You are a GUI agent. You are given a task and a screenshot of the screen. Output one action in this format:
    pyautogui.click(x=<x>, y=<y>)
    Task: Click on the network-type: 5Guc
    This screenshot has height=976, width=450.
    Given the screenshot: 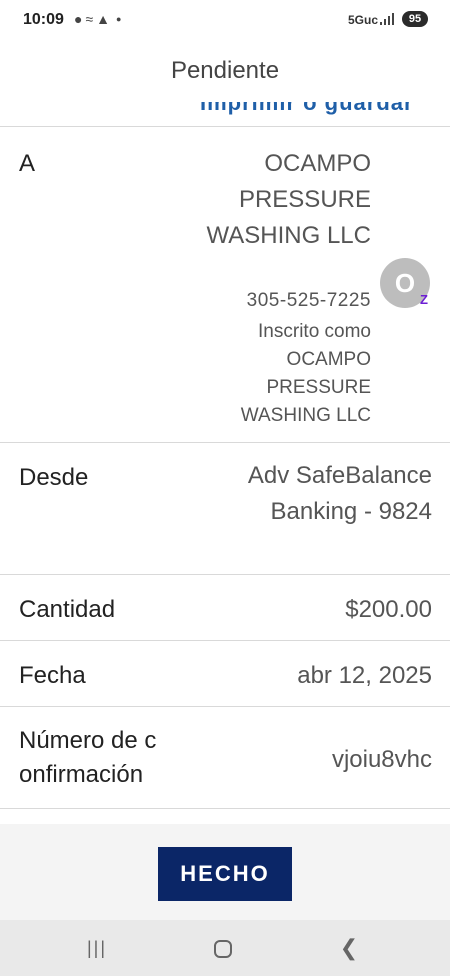 What is the action you would take?
    pyautogui.click(x=363, y=20)
    